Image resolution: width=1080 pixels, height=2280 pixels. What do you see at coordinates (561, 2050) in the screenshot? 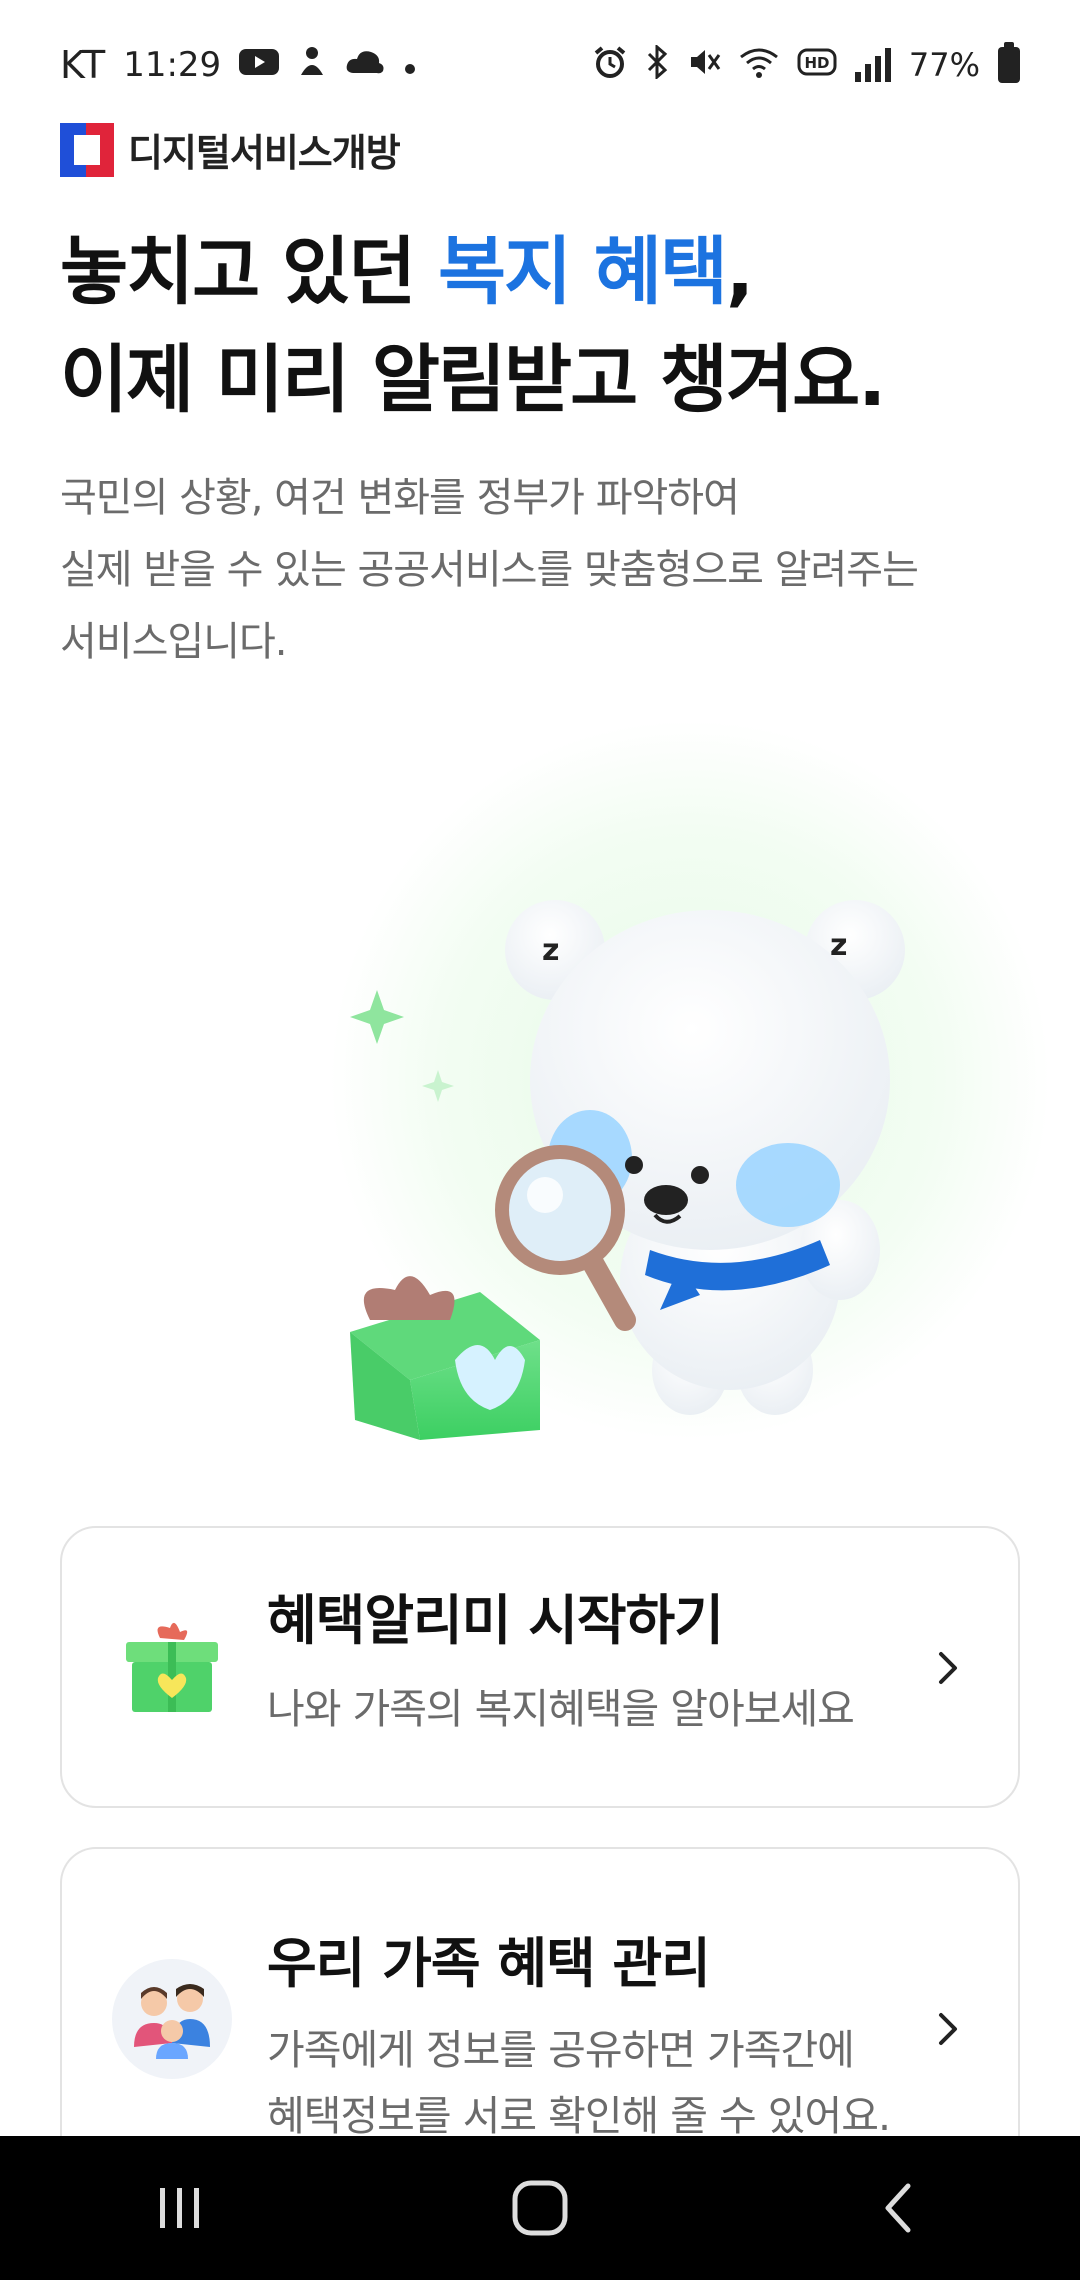
I see `card-description-line: 가족에게 정보를 공유하면 가족간에` at bounding box center [561, 2050].